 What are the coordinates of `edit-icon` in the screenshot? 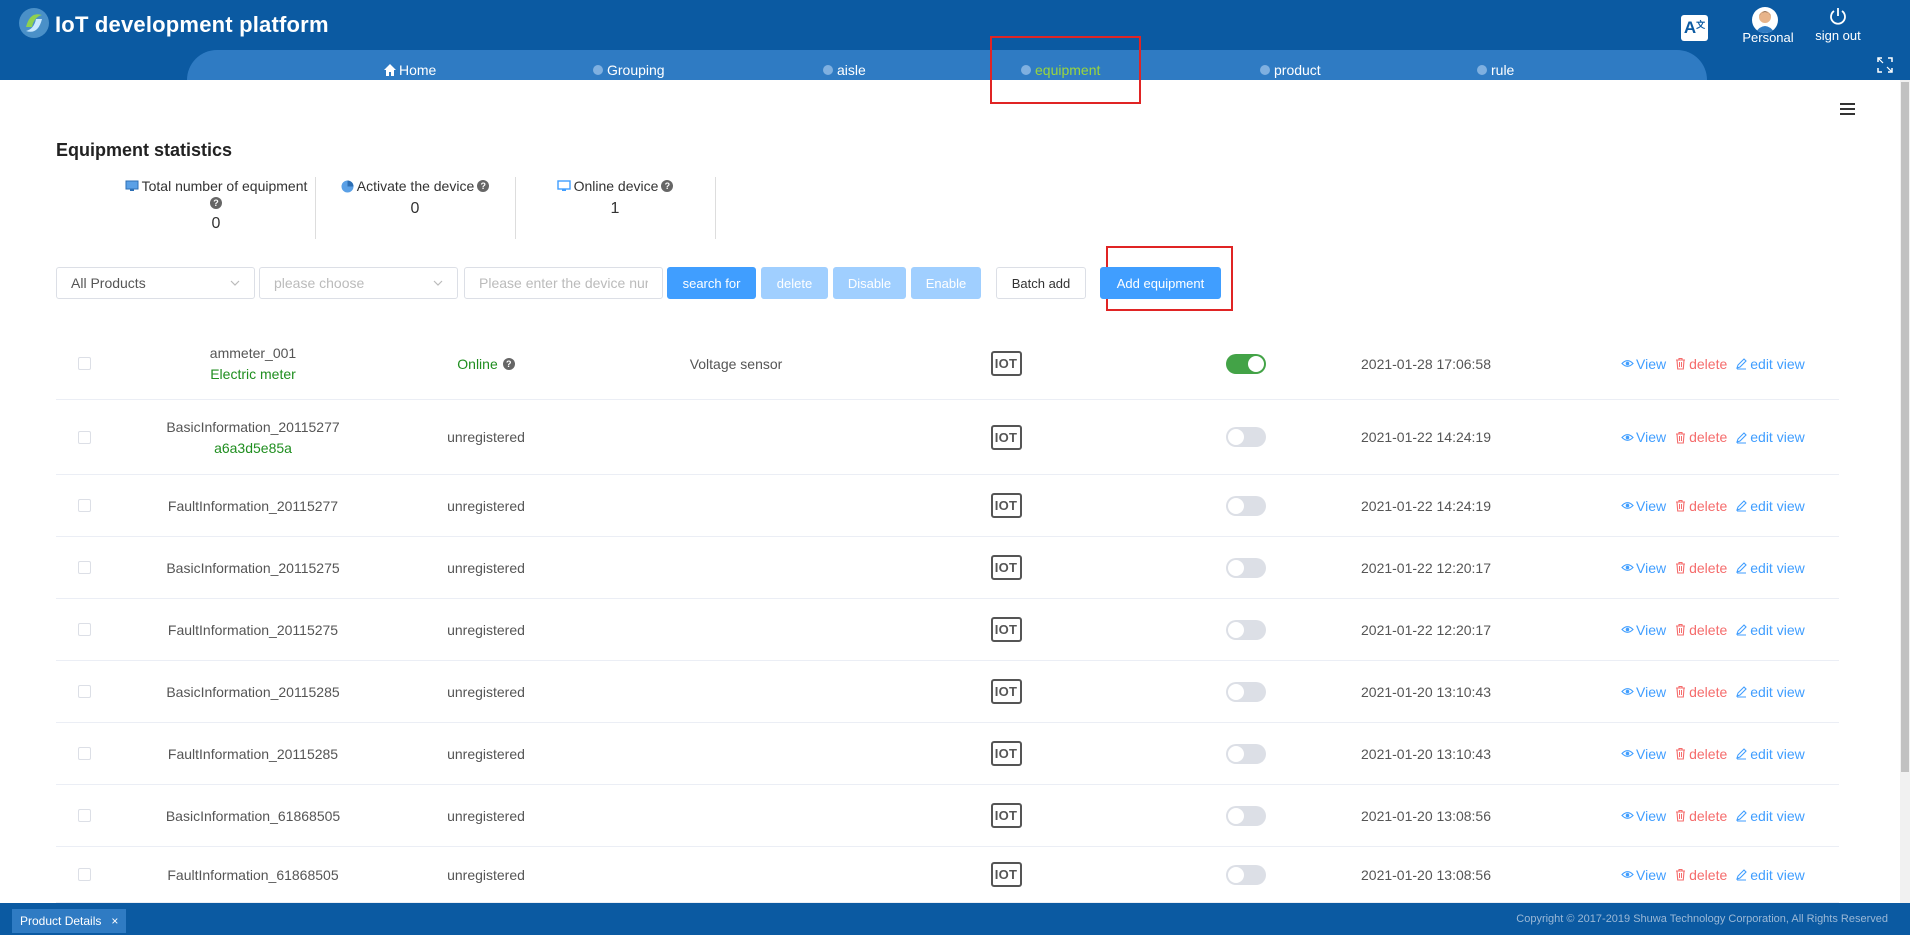 It's located at (1742, 568).